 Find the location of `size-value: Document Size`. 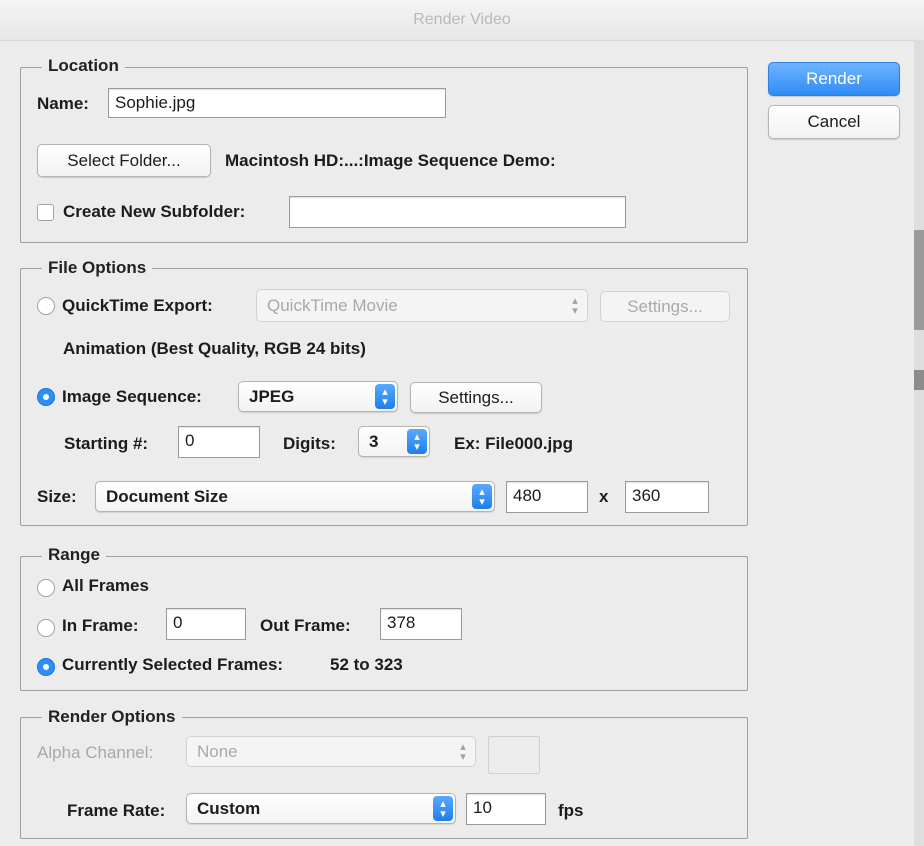

size-value: Document Size is located at coordinates (167, 496).